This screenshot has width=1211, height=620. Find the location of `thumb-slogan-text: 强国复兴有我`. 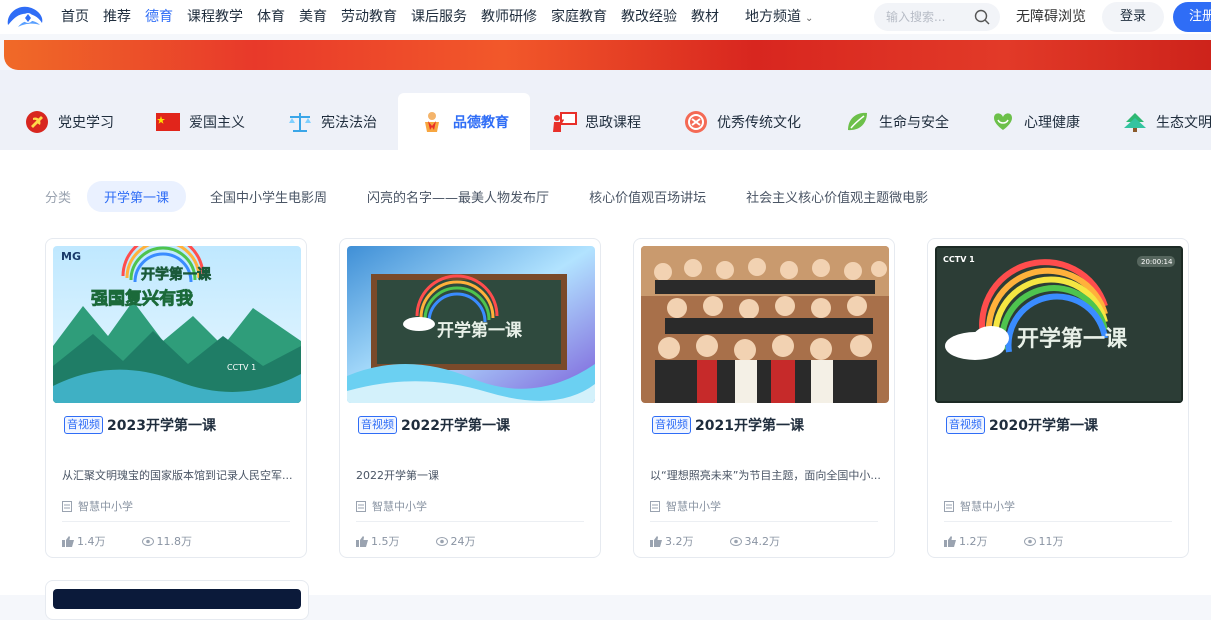

thumb-slogan-text: 强国复兴有我 is located at coordinates (142, 298).